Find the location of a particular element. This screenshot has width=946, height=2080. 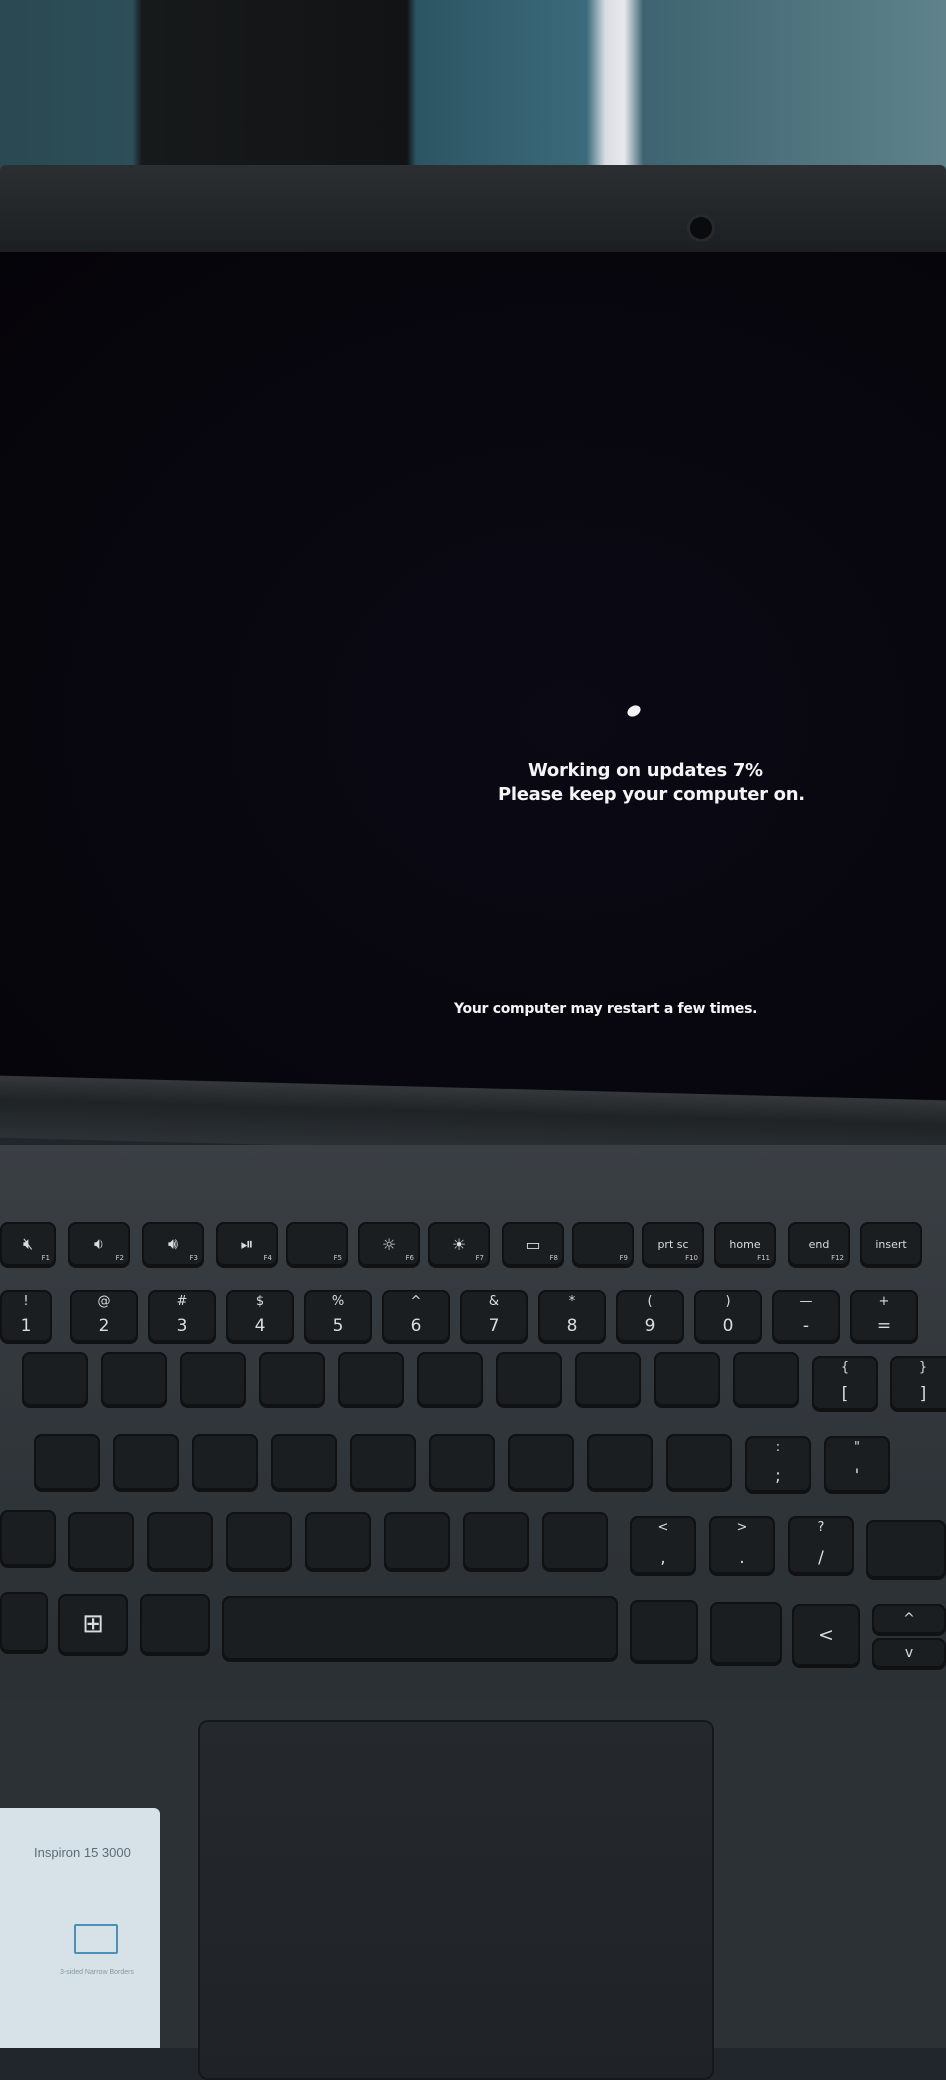

key-shift-char: " is located at coordinates (857, 1447).